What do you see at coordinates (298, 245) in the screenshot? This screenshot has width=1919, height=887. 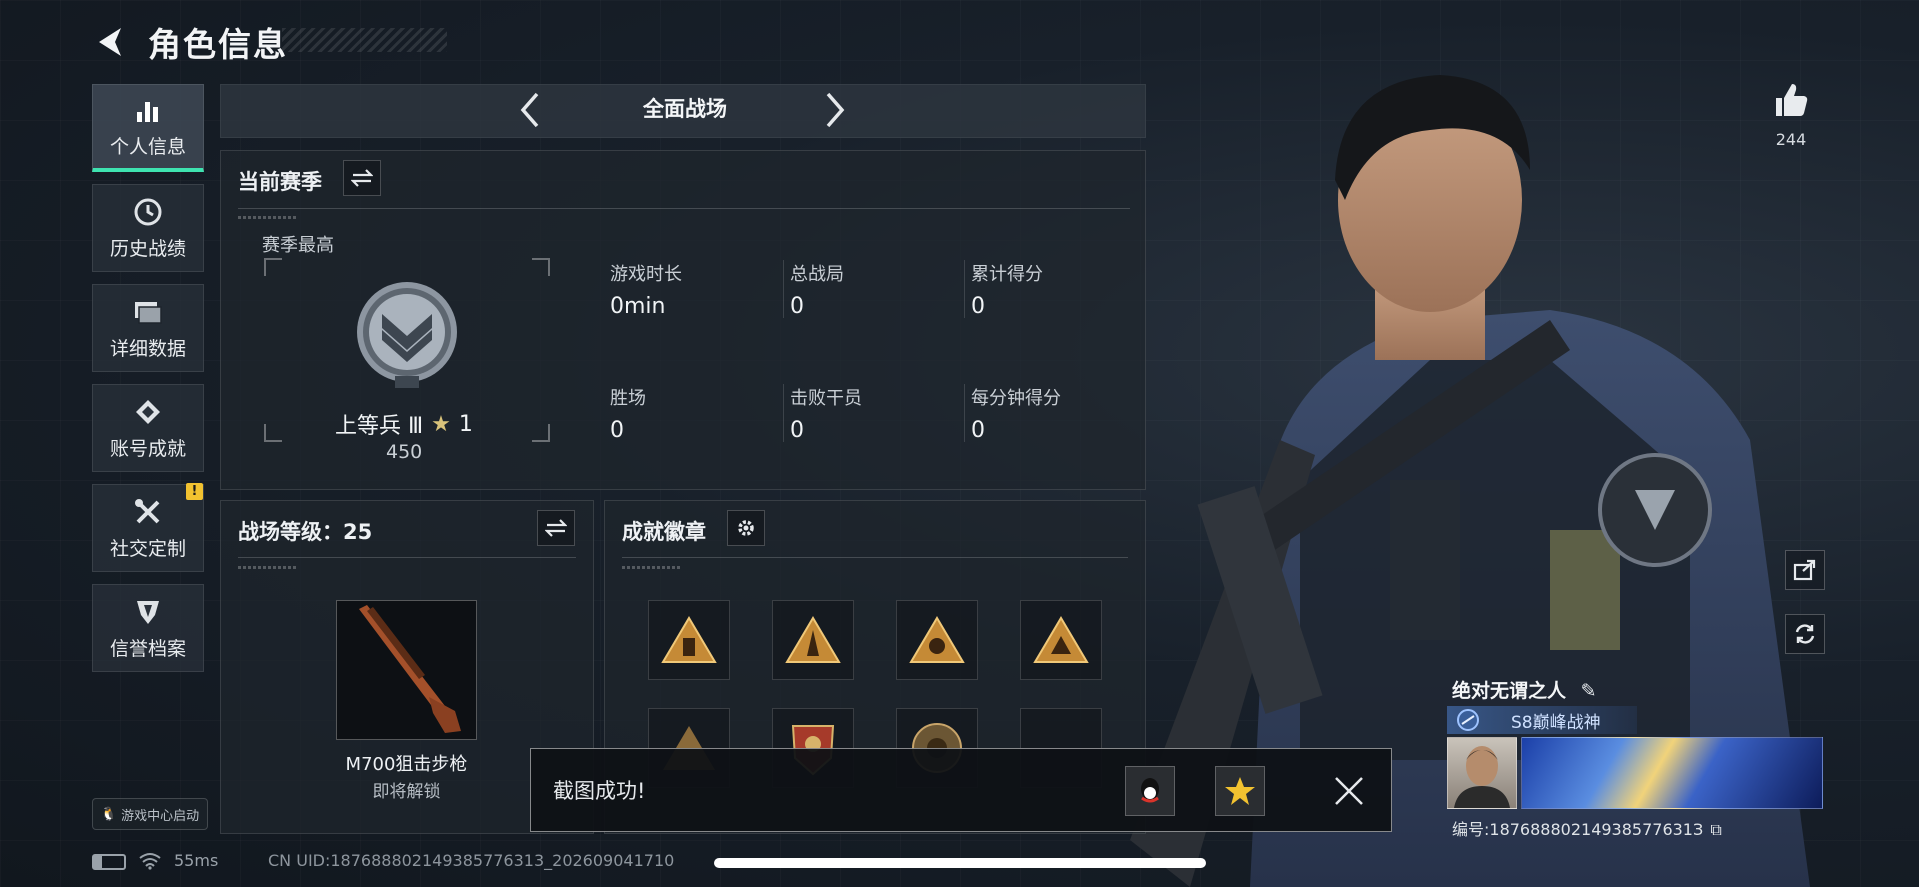 I see `season-best-label: 赛季最高` at bounding box center [298, 245].